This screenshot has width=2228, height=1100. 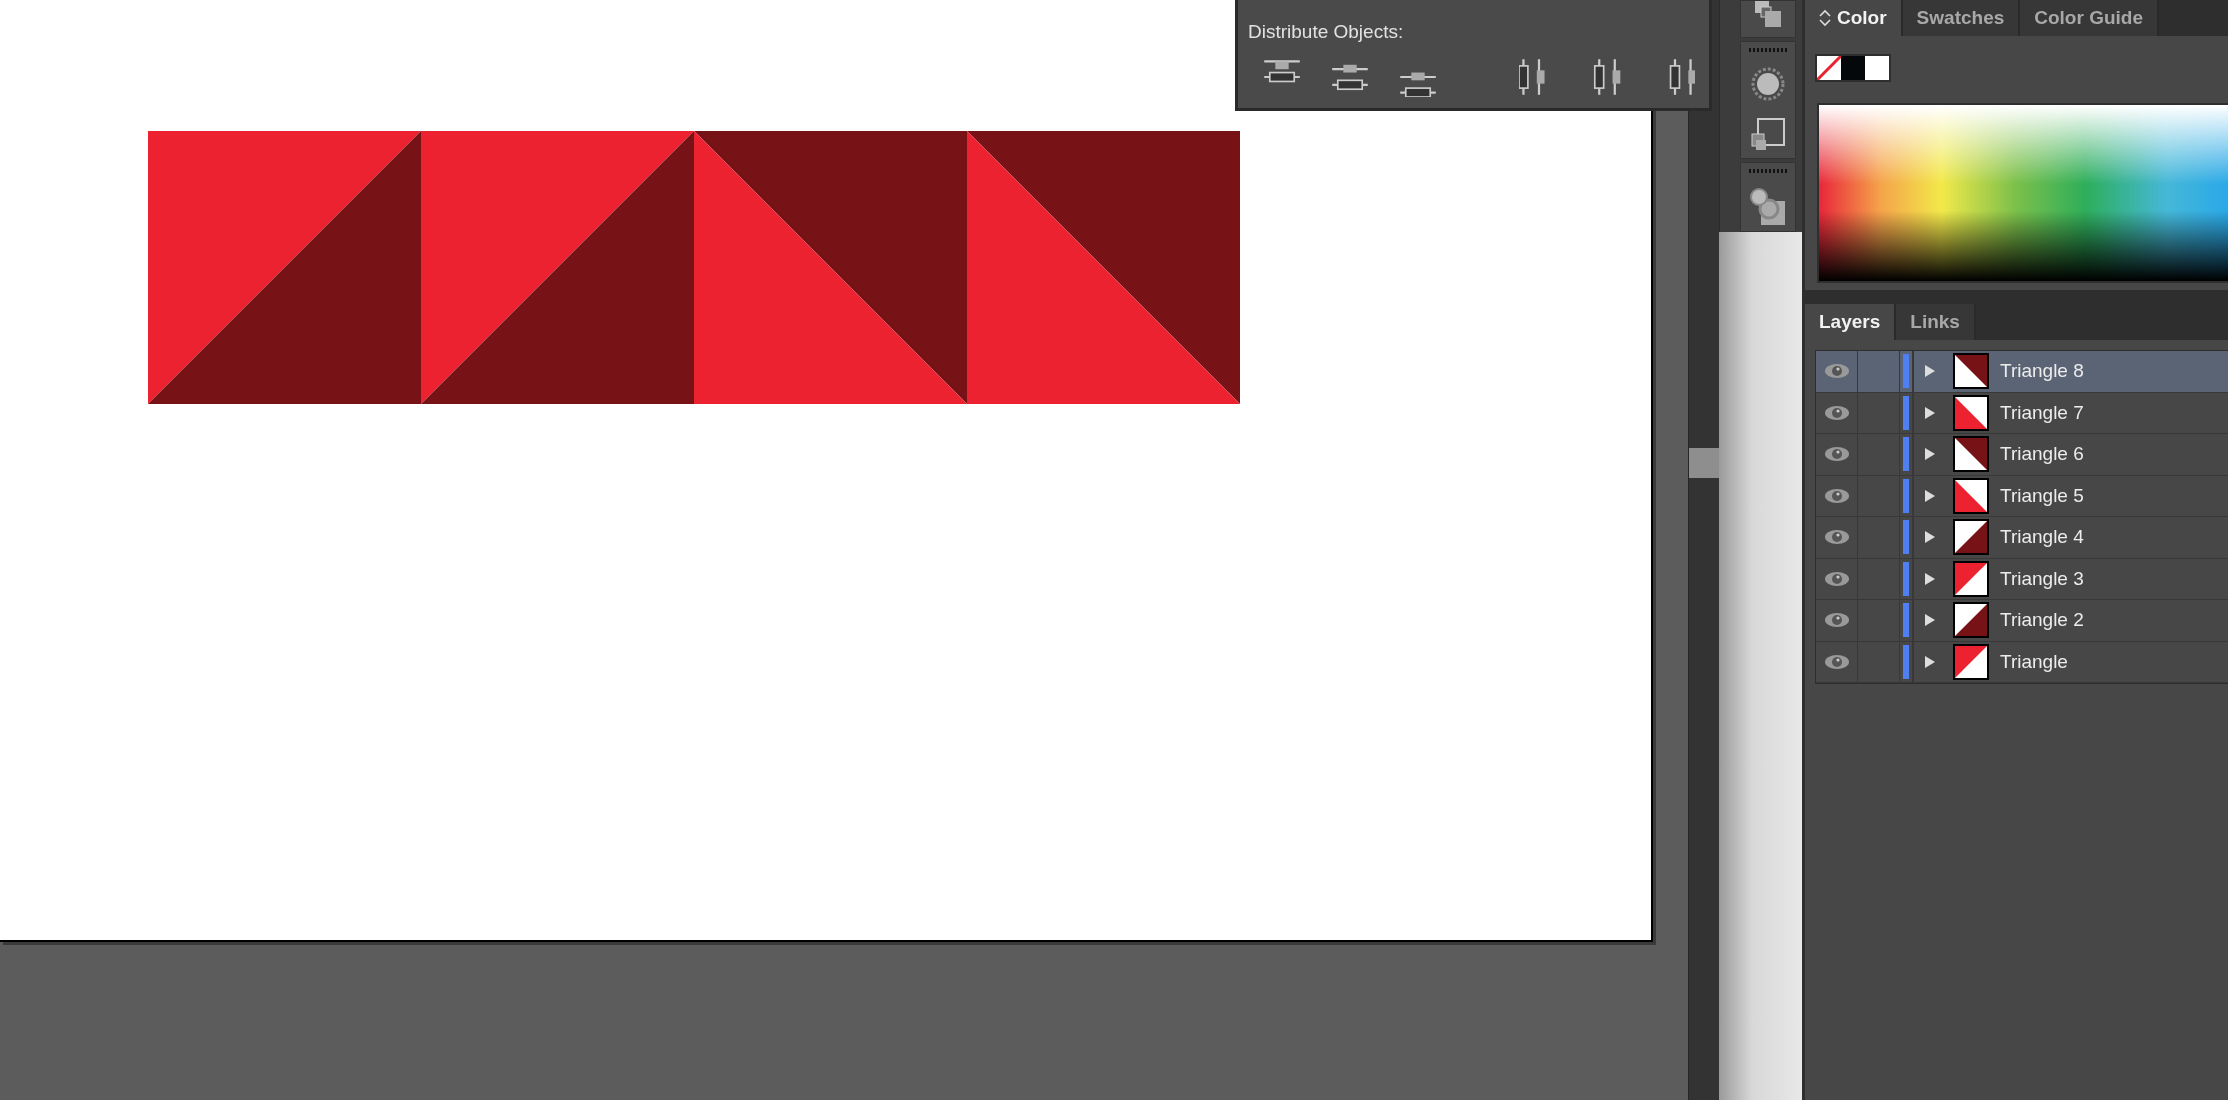 What do you see at coordinates (2042, 454) in the screenshot?
I see `layer-name: Triangle 6` at bounding box center [2042, 454].